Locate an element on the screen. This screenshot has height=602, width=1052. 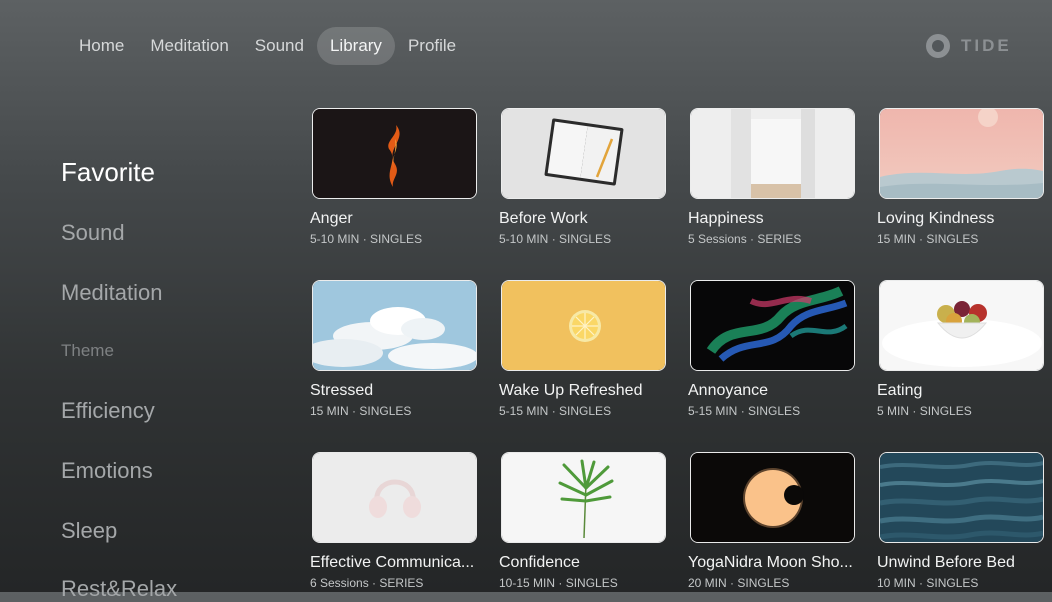
card-meta: 5 Sessions · SERIES is located at coordinates (771, 239).